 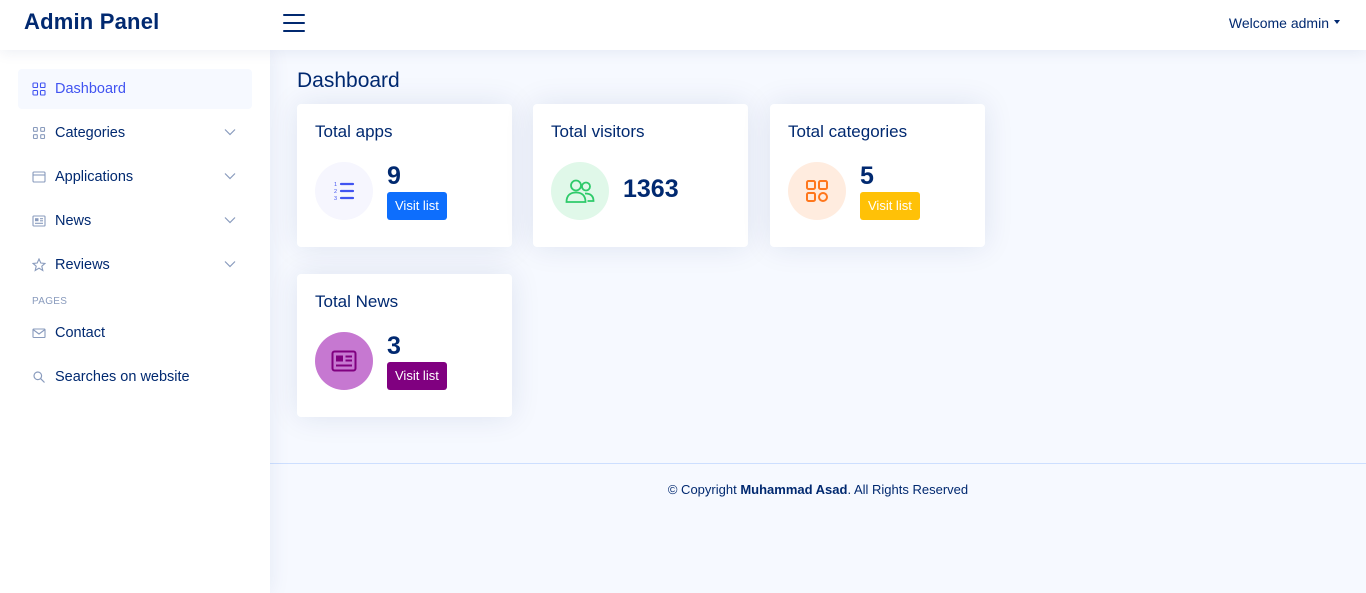 What do you see at coordinates (335, 185) in the screenshot?
I see `svg-text: 1` at bounding box center [335, 185].